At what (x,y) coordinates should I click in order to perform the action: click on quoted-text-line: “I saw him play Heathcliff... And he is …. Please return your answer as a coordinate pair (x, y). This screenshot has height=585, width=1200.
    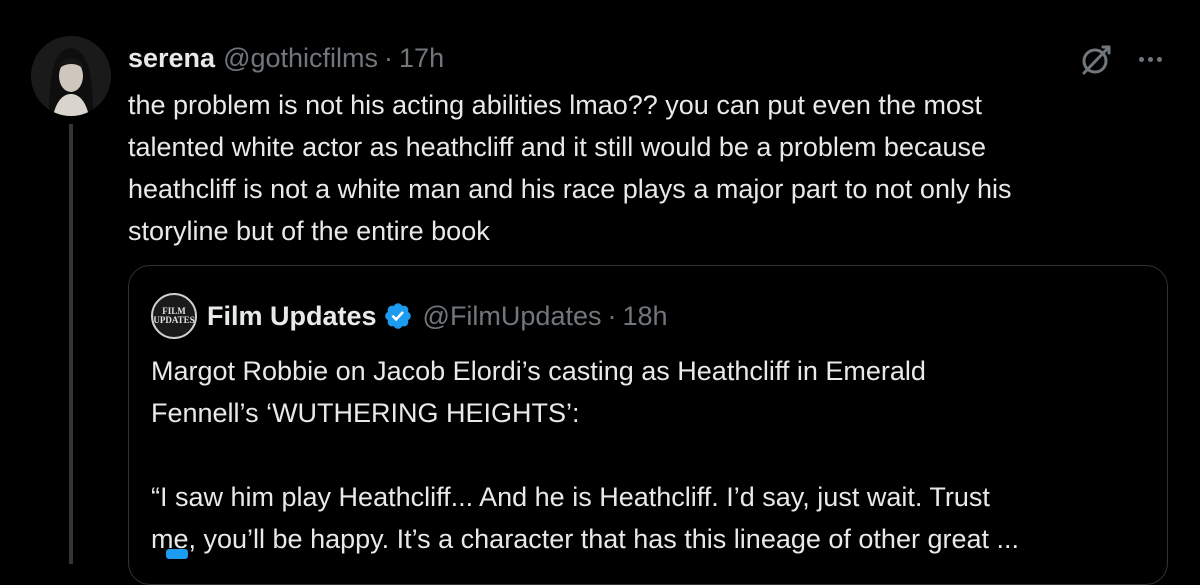
    Looking at the image, I should click on (570, 497).